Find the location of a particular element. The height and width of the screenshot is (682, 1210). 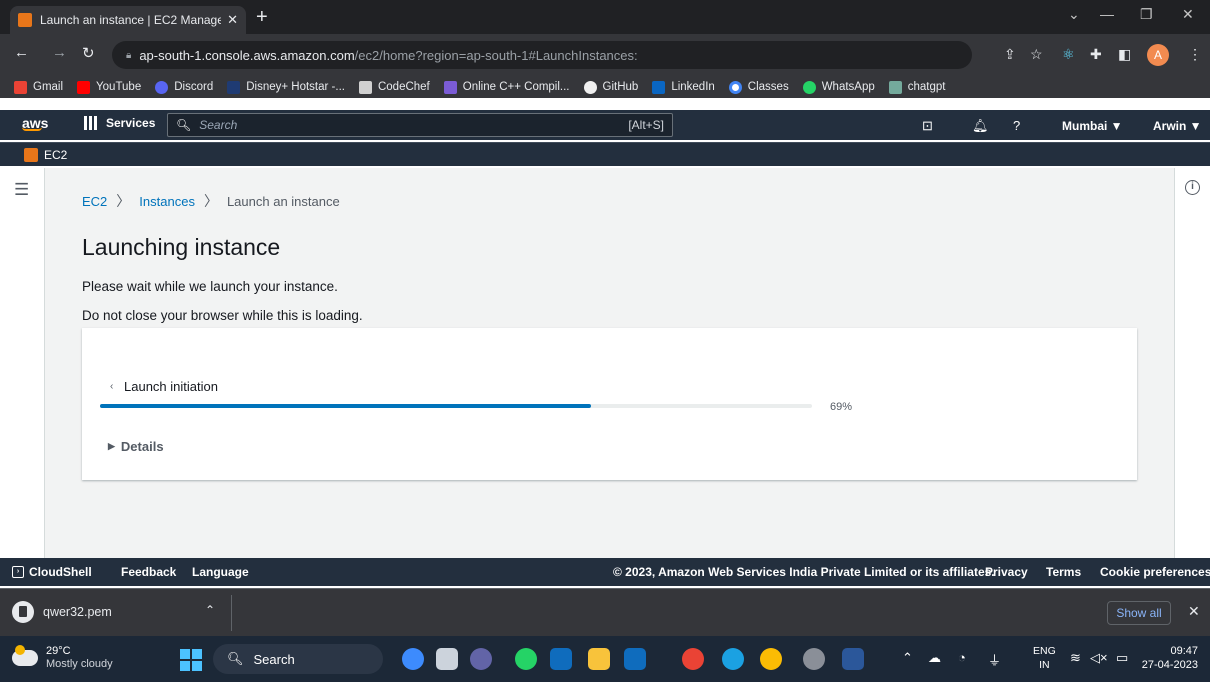

task-view-icon is located at coordinates (447, 659).